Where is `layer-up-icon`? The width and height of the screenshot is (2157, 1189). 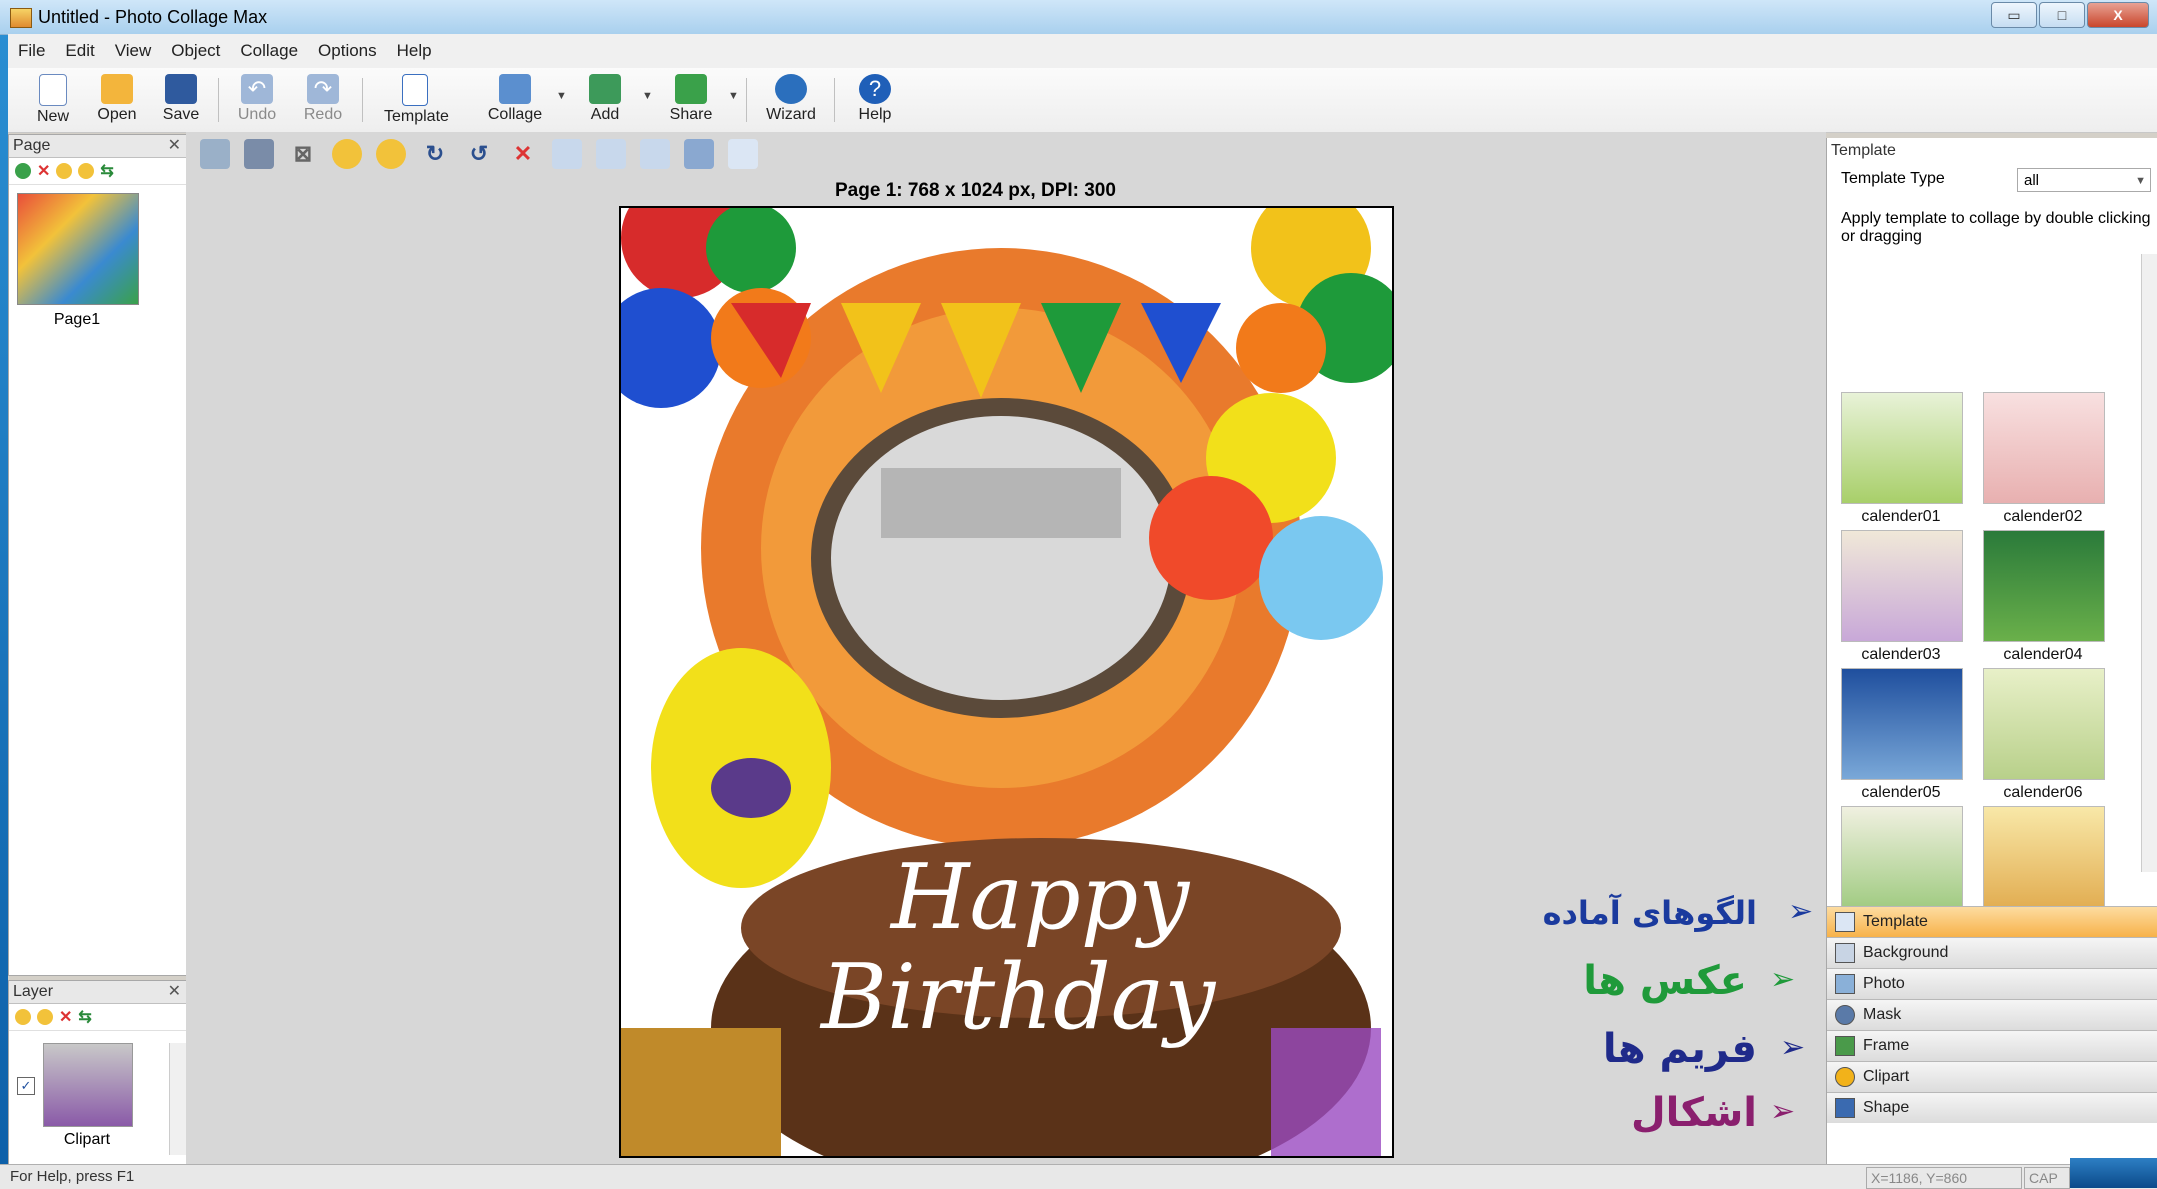 layer-up-icon is located at coordinates (23, 1017).